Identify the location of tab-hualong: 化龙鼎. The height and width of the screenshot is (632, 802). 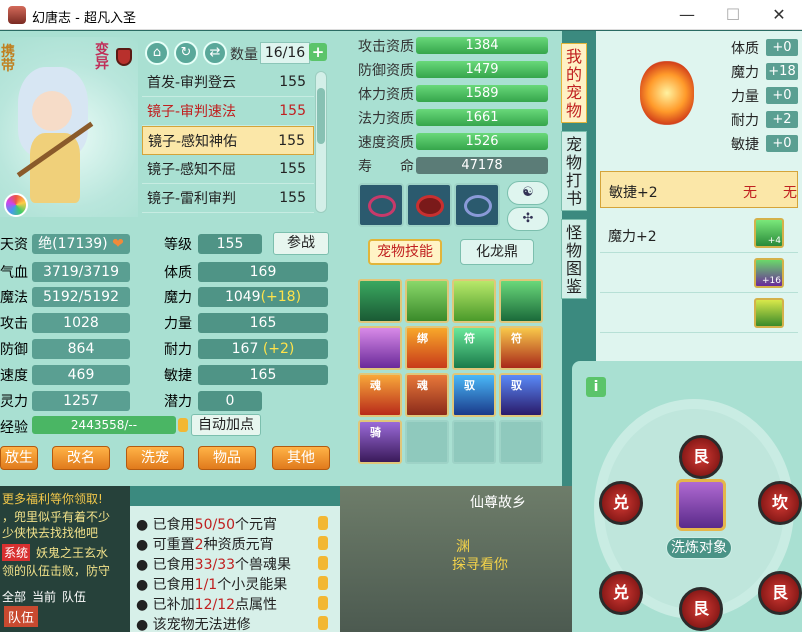
(497, 252).